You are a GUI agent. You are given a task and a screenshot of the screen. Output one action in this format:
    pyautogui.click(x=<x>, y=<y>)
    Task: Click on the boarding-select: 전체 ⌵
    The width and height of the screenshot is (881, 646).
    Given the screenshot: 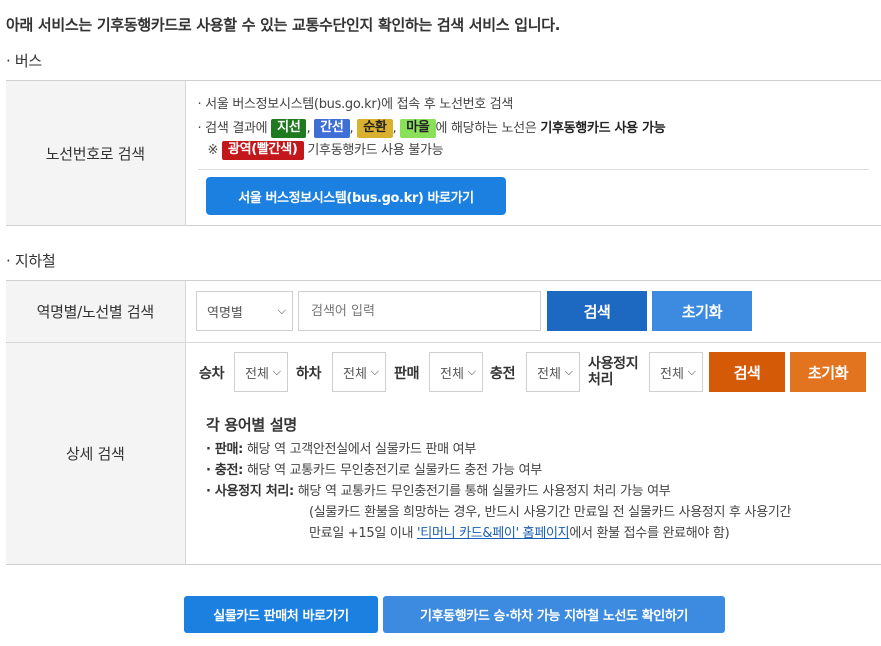 What is the action you would take?
    pyautogui.click(x=261, y=372)
    